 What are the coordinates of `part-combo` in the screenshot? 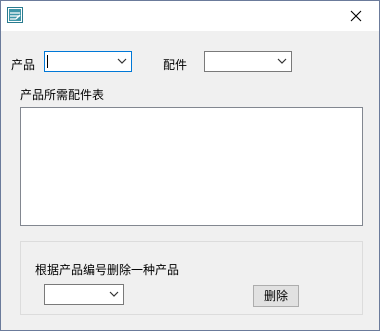 It's located at (248, 61).